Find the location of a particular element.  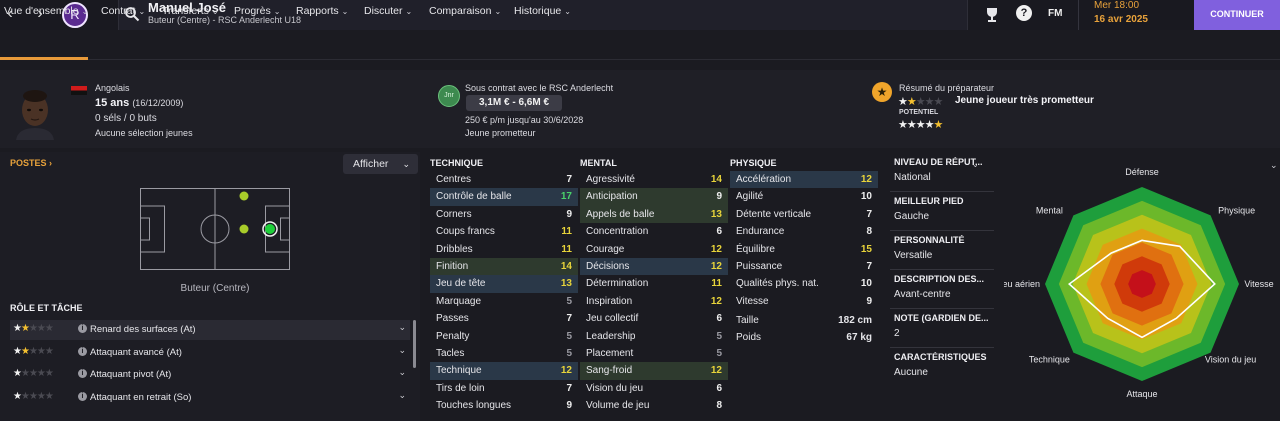

attribute-row: Équilibre 15 is located at coordinates (804, 249).